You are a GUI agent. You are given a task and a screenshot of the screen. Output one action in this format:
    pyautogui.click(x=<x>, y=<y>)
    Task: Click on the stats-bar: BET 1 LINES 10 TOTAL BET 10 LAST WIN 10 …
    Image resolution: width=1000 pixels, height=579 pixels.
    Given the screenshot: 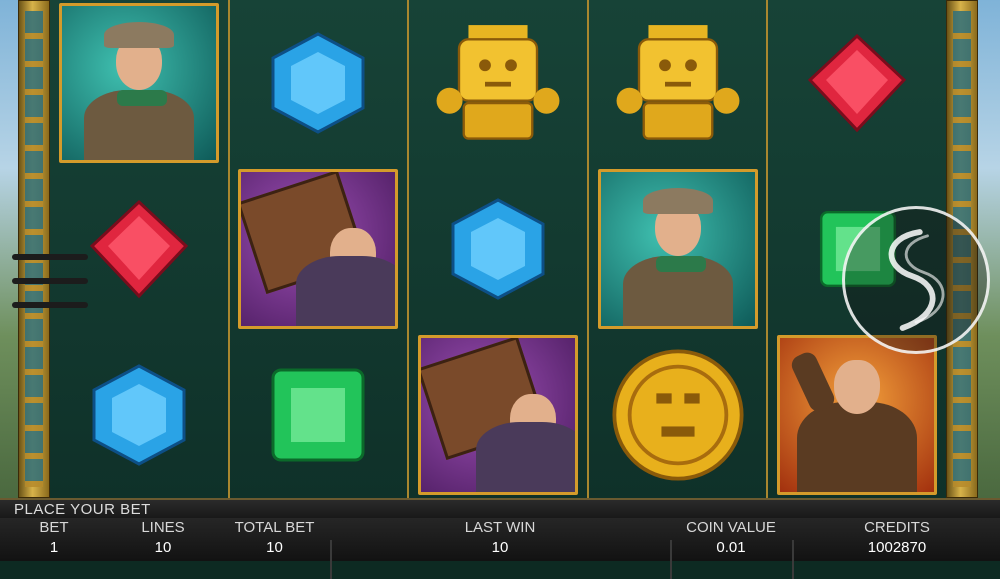 What is the action you would take?
    pyautogui.click(x=500, y=548)
    